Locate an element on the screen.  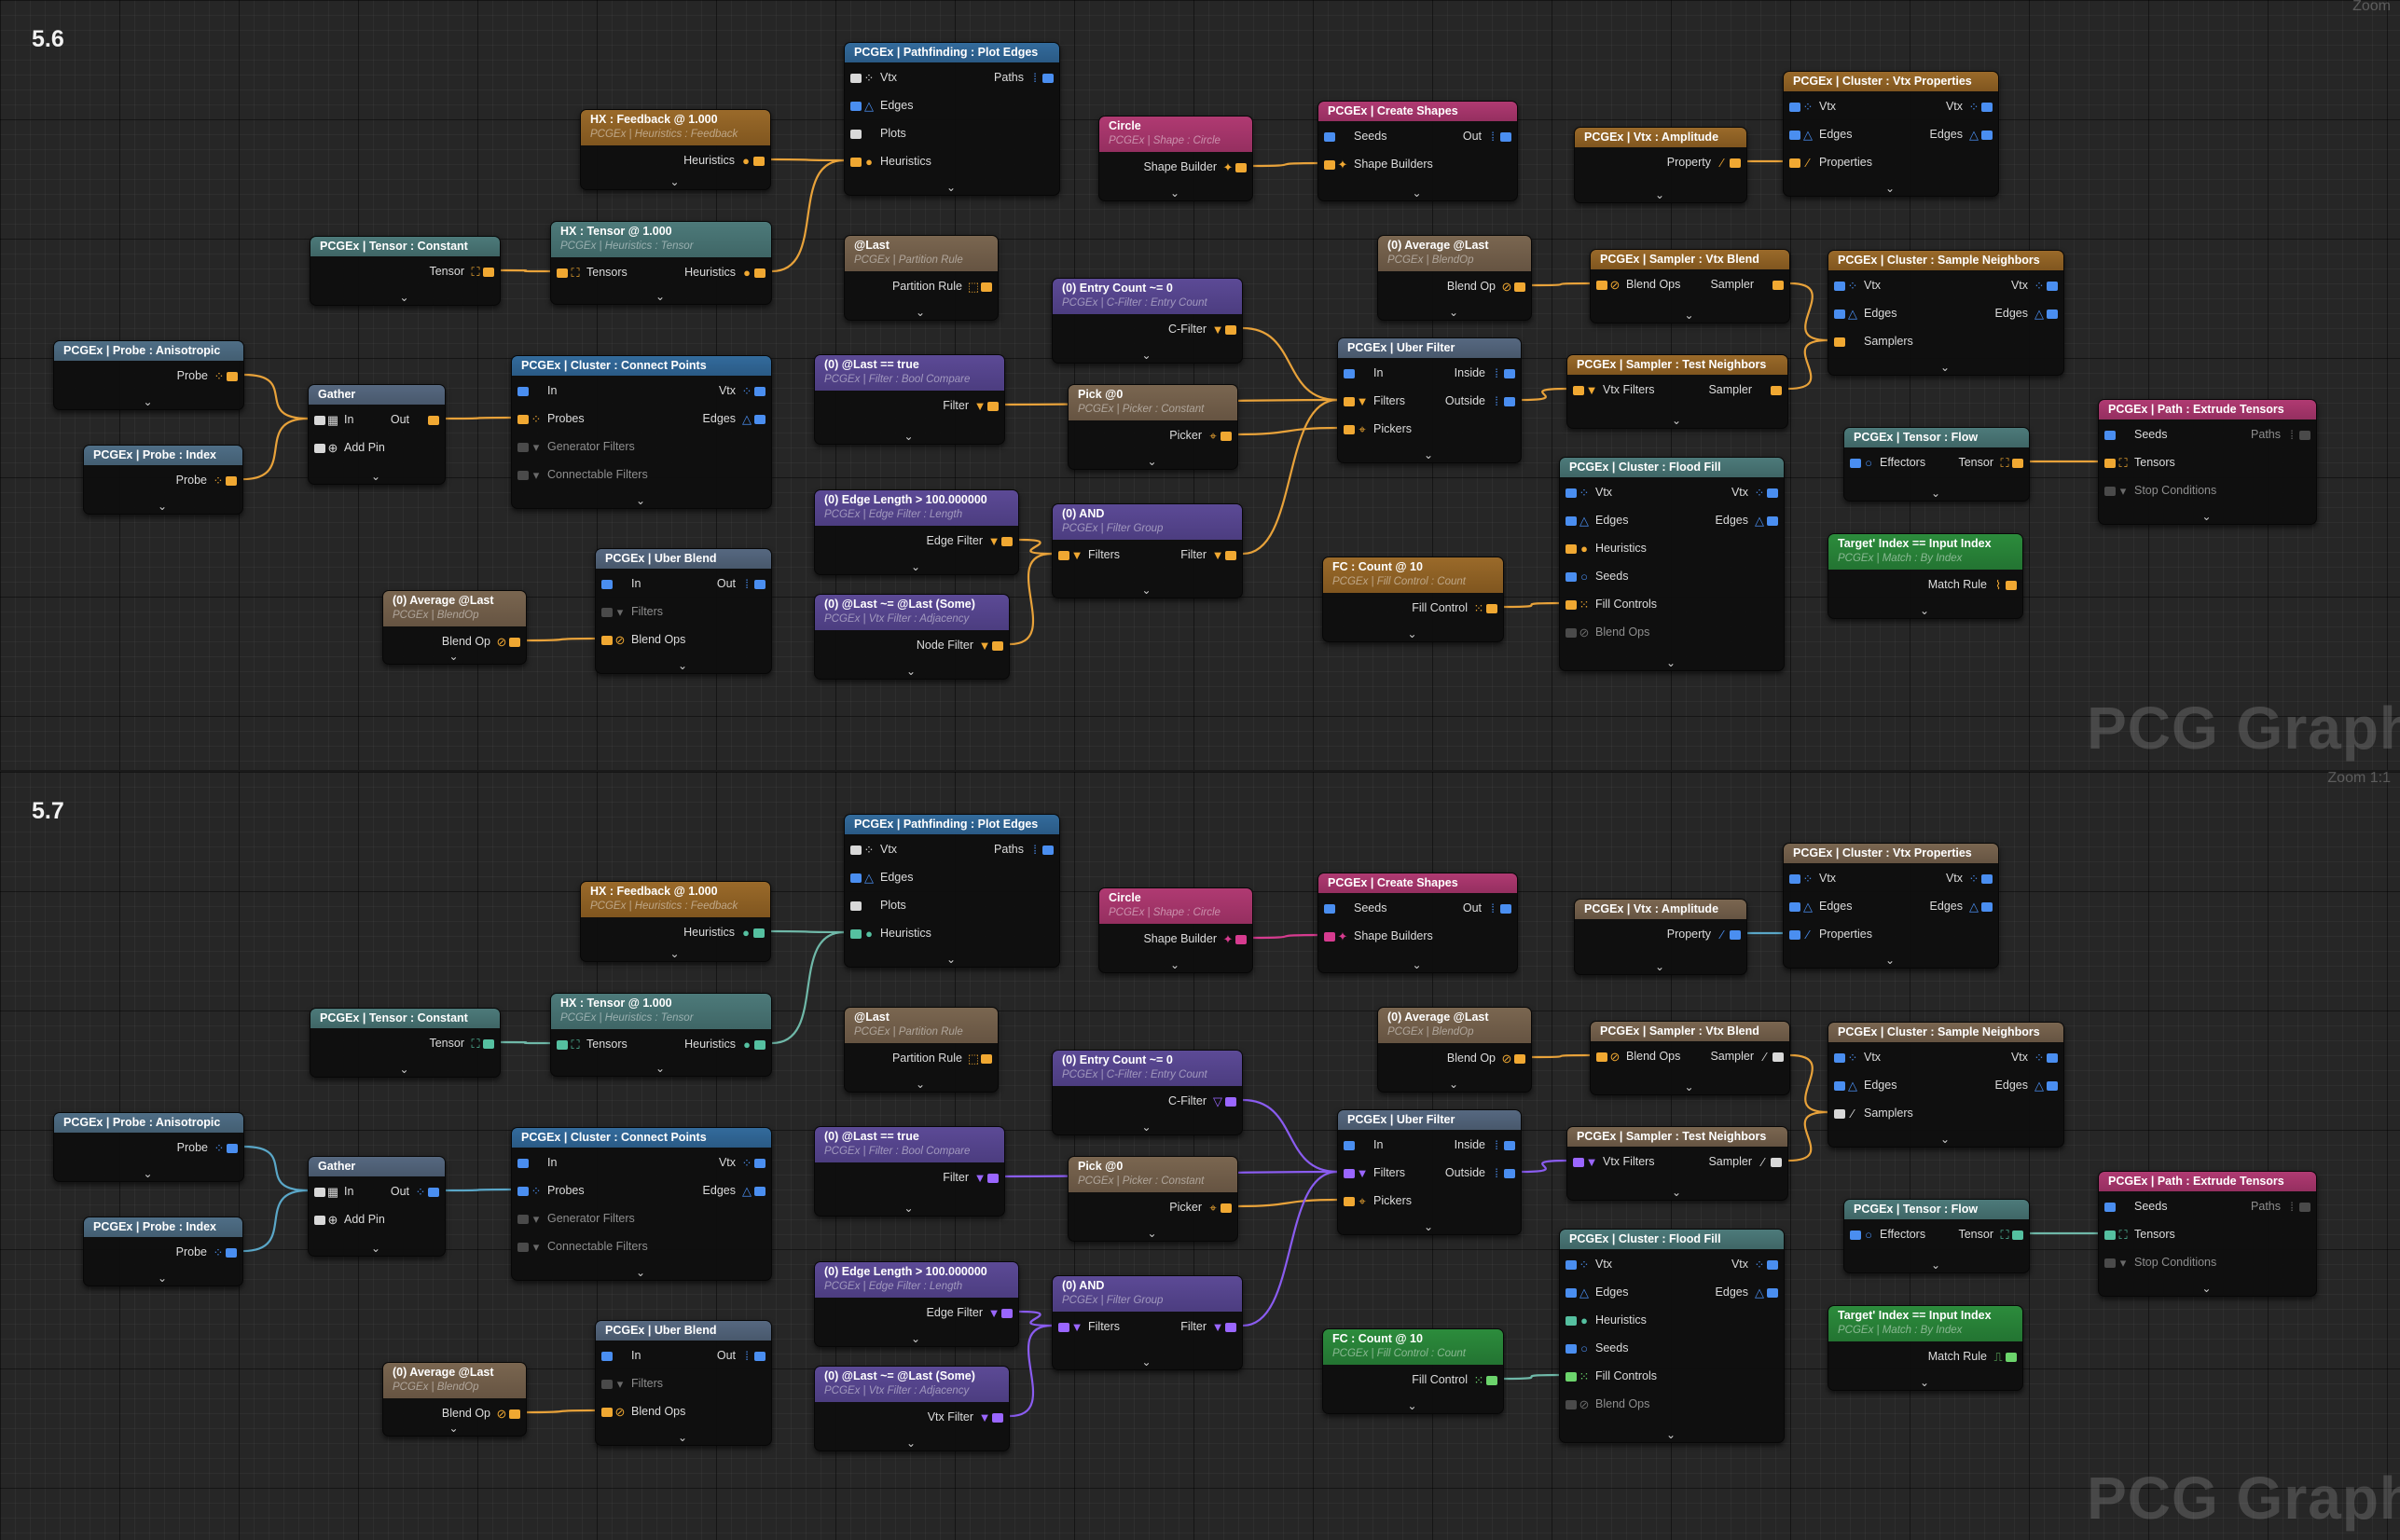
output-pin-heuristics: Heuristics ● is located at coordinates (723, 1044).